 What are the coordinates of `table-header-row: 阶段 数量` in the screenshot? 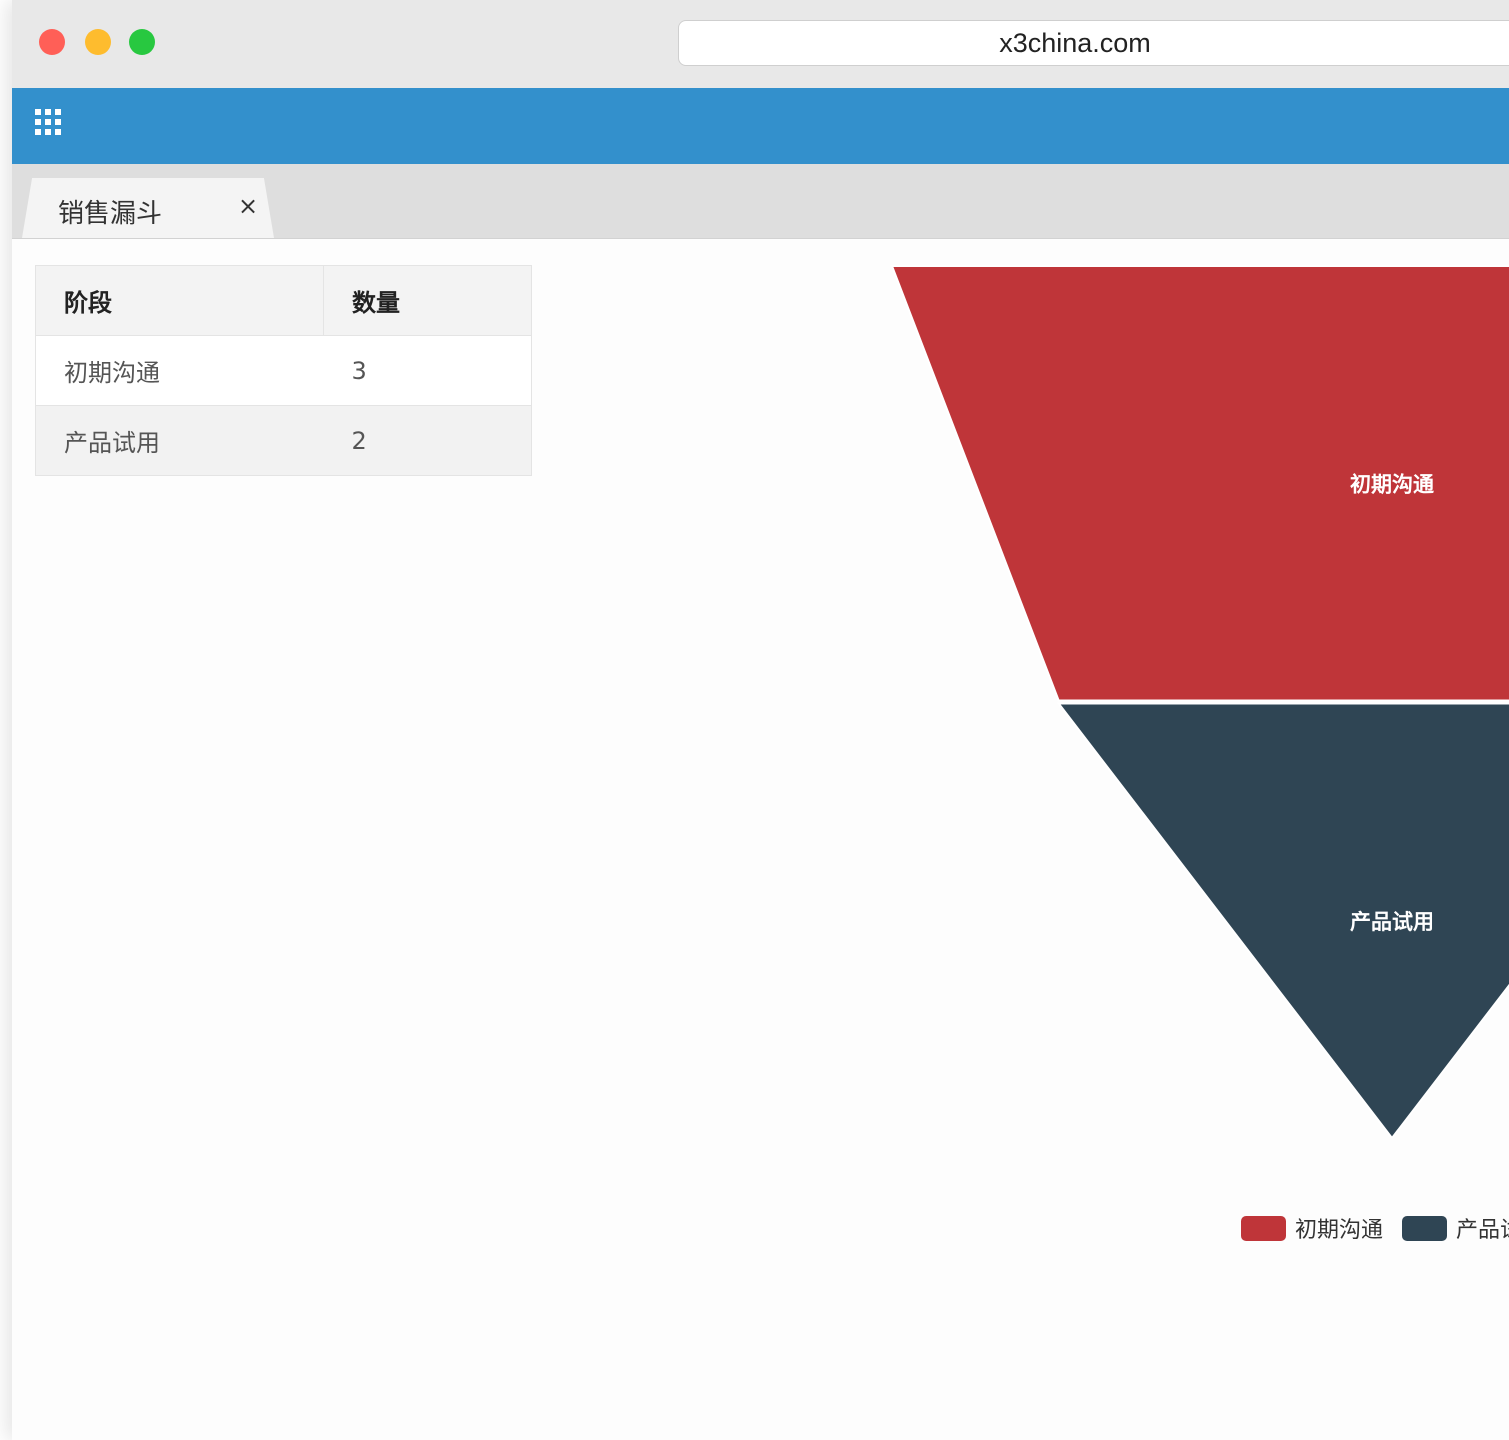 It's located at (283, 300).